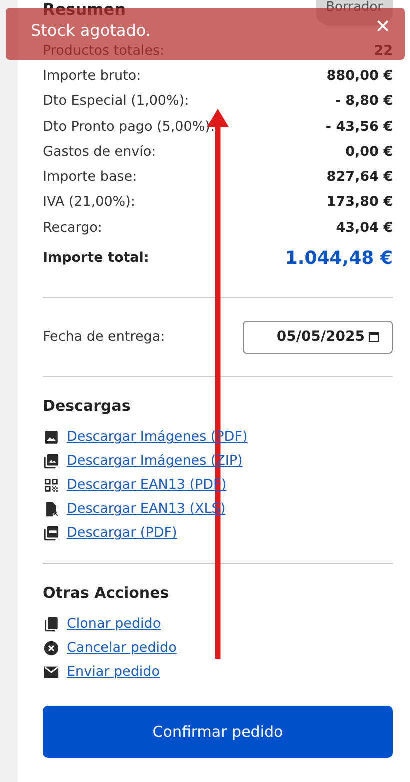 The width and height of the screenshot is (410, 782). Describe the element at coordinates (114, 624) in the screenshot. I see `link: Clonar pedido` at that location.